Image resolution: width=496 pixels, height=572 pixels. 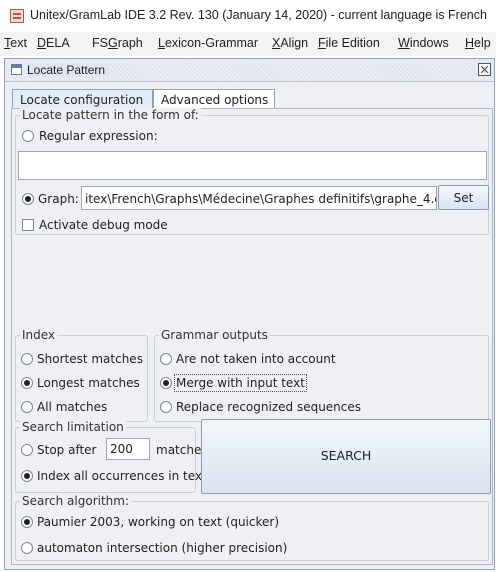 I want to click on app-icon, so click(x=17, y=16).